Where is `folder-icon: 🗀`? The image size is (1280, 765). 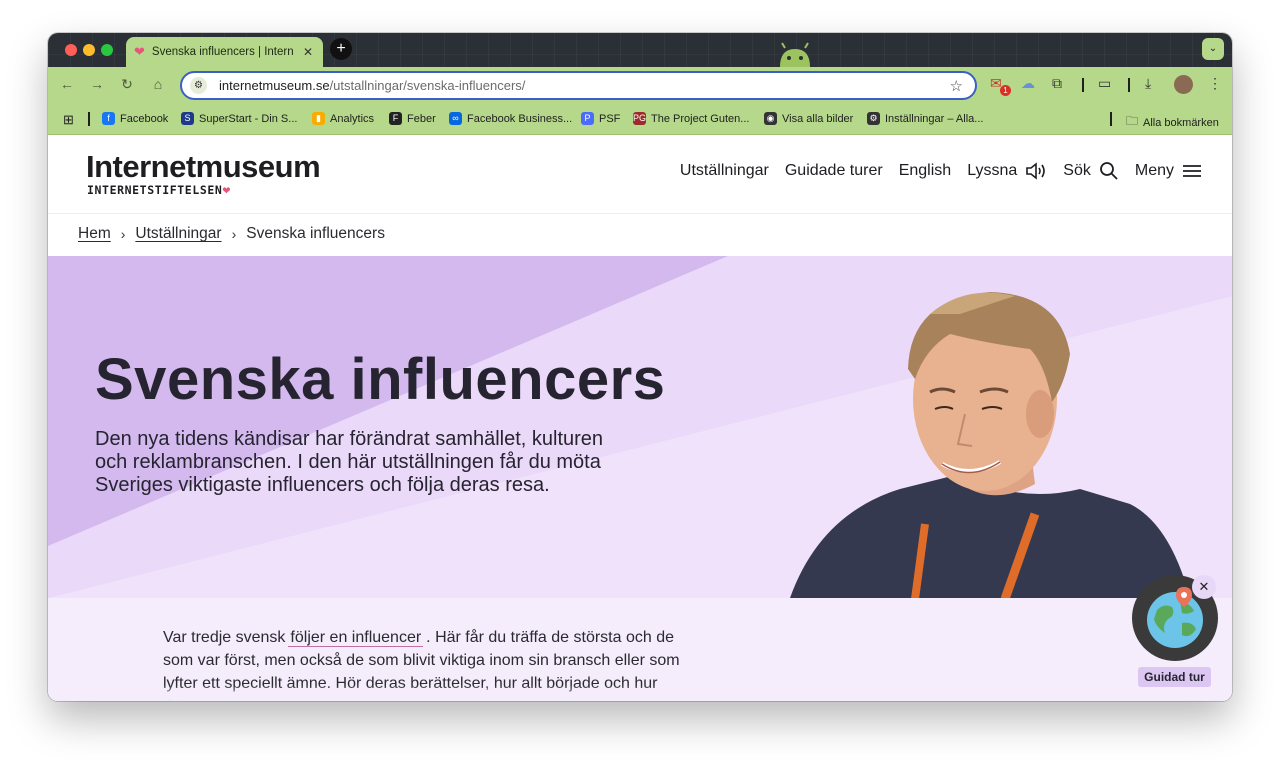
folder-icon: 🗀 is located at coordinates (1132, 121).